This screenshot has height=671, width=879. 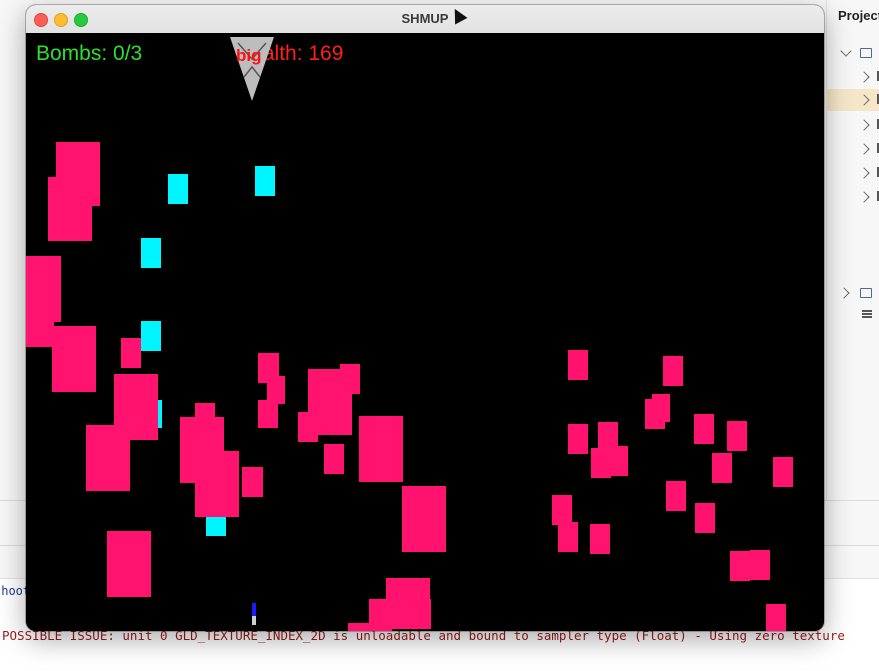 What do you see at coordinates (249, 55) in the screenshot?
I see `hit-marker: big` at bounding box center [249, 55].